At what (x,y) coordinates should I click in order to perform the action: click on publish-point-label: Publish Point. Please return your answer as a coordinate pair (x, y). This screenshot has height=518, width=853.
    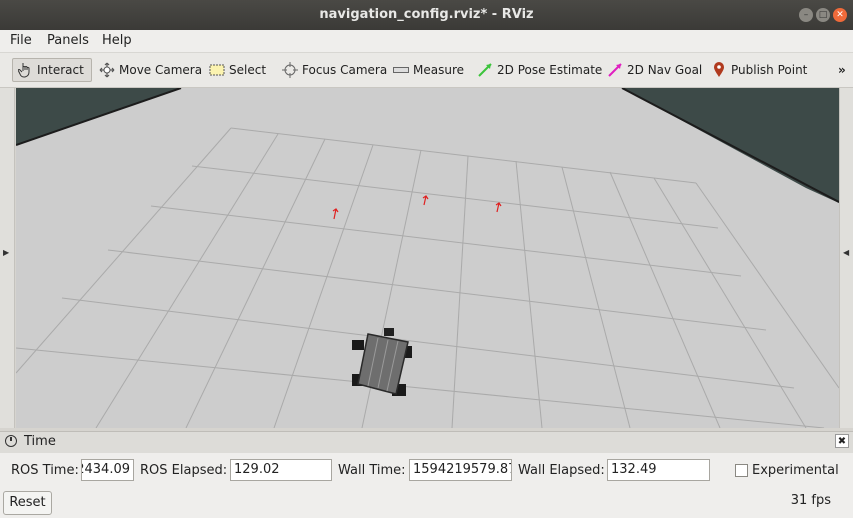
    Looking at the image, I should click on (769, 70).